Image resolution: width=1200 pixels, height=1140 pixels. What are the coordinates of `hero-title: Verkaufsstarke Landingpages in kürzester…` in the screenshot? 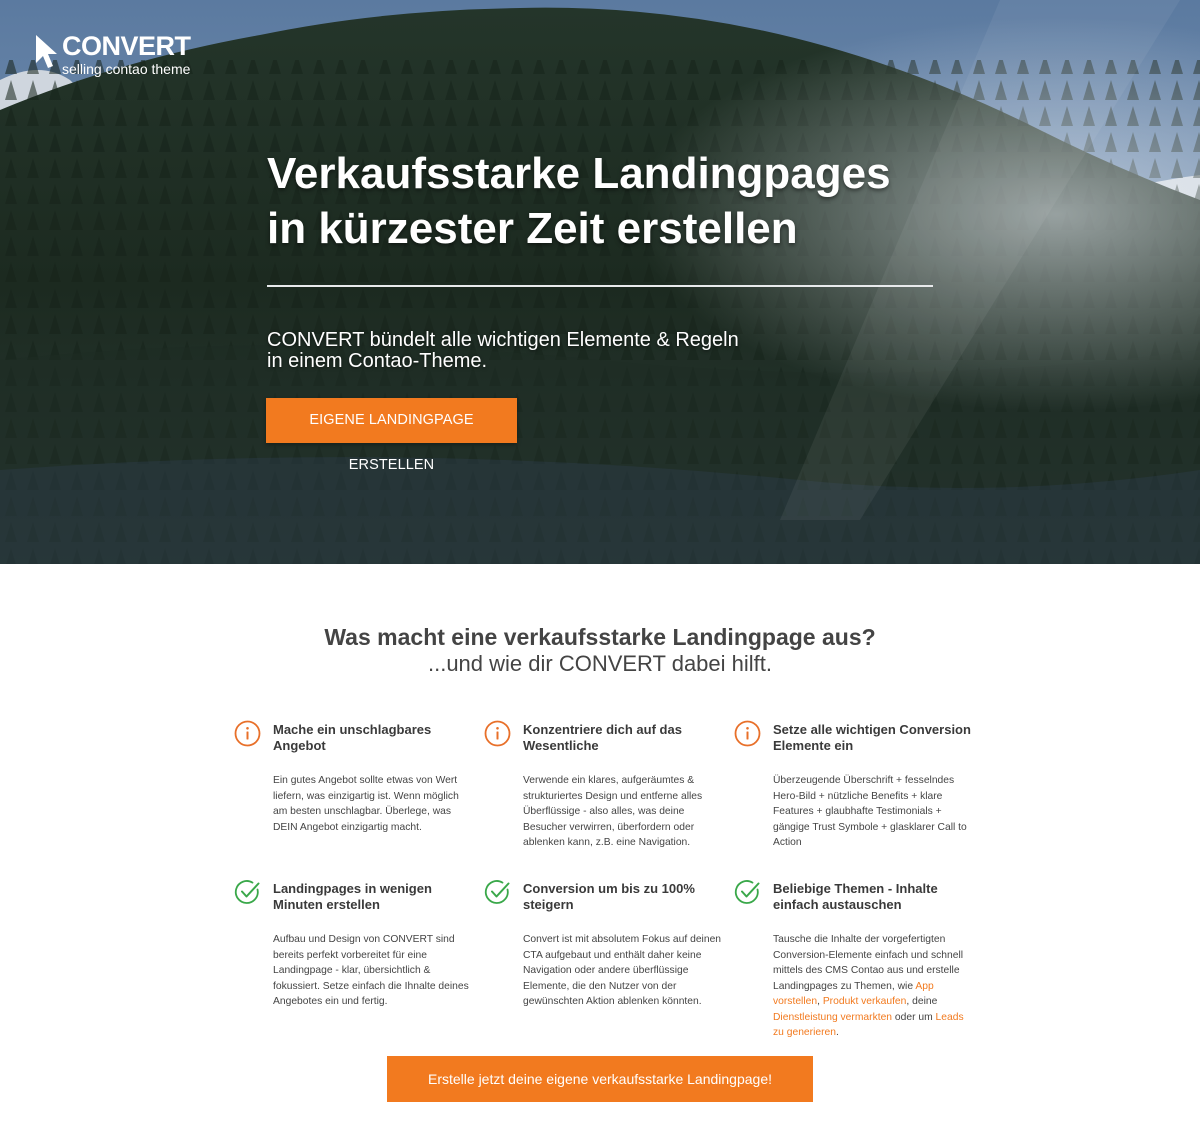 It's located at (617, 201).